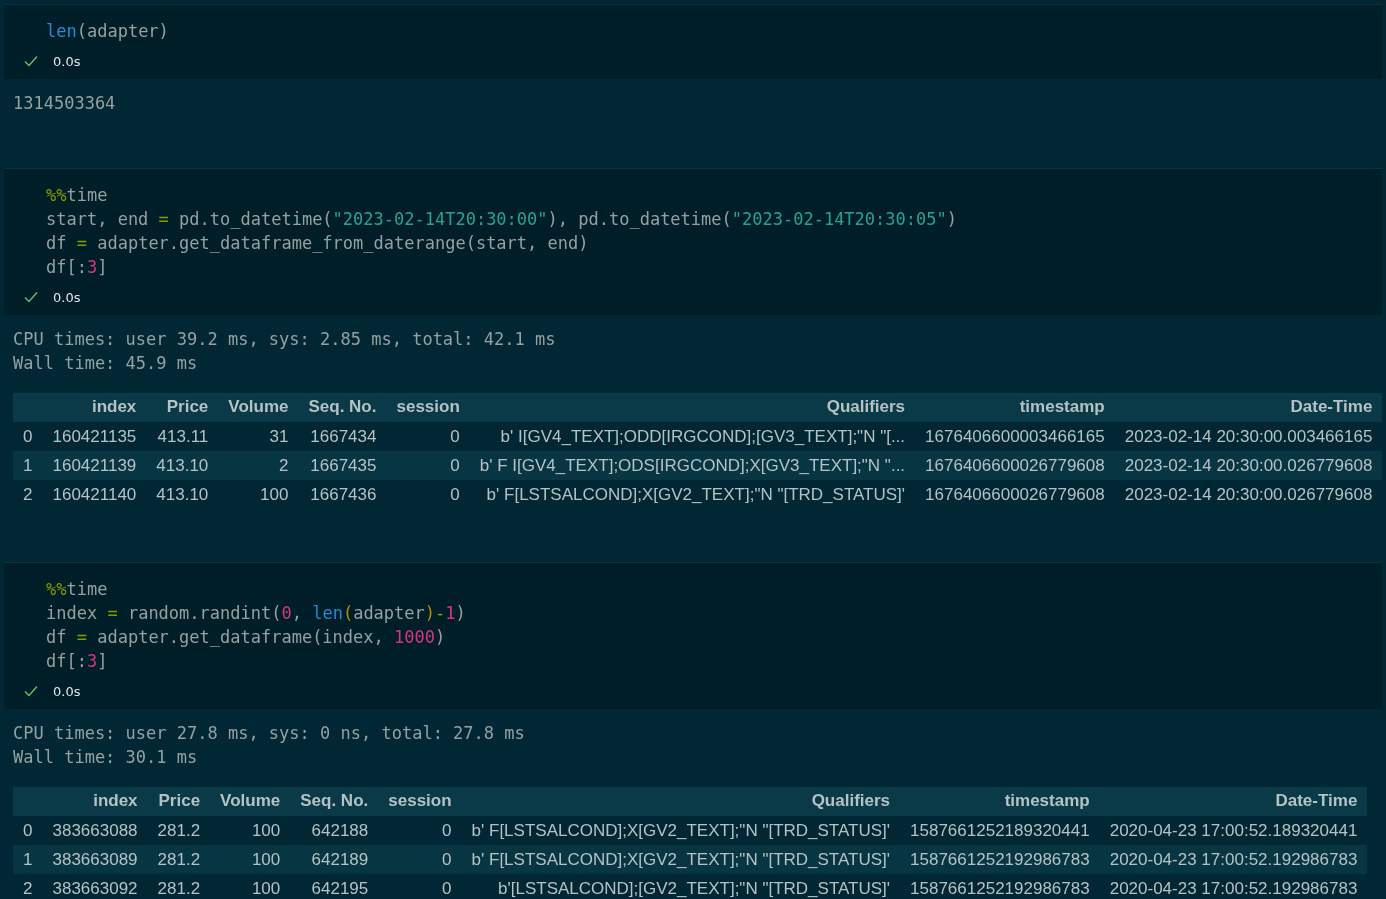 The width and height of the screenshot is (1386, 899). Describe the element at coordinates (95, 830) in the screenshot. I see `table-cell: 383663088` at that location.